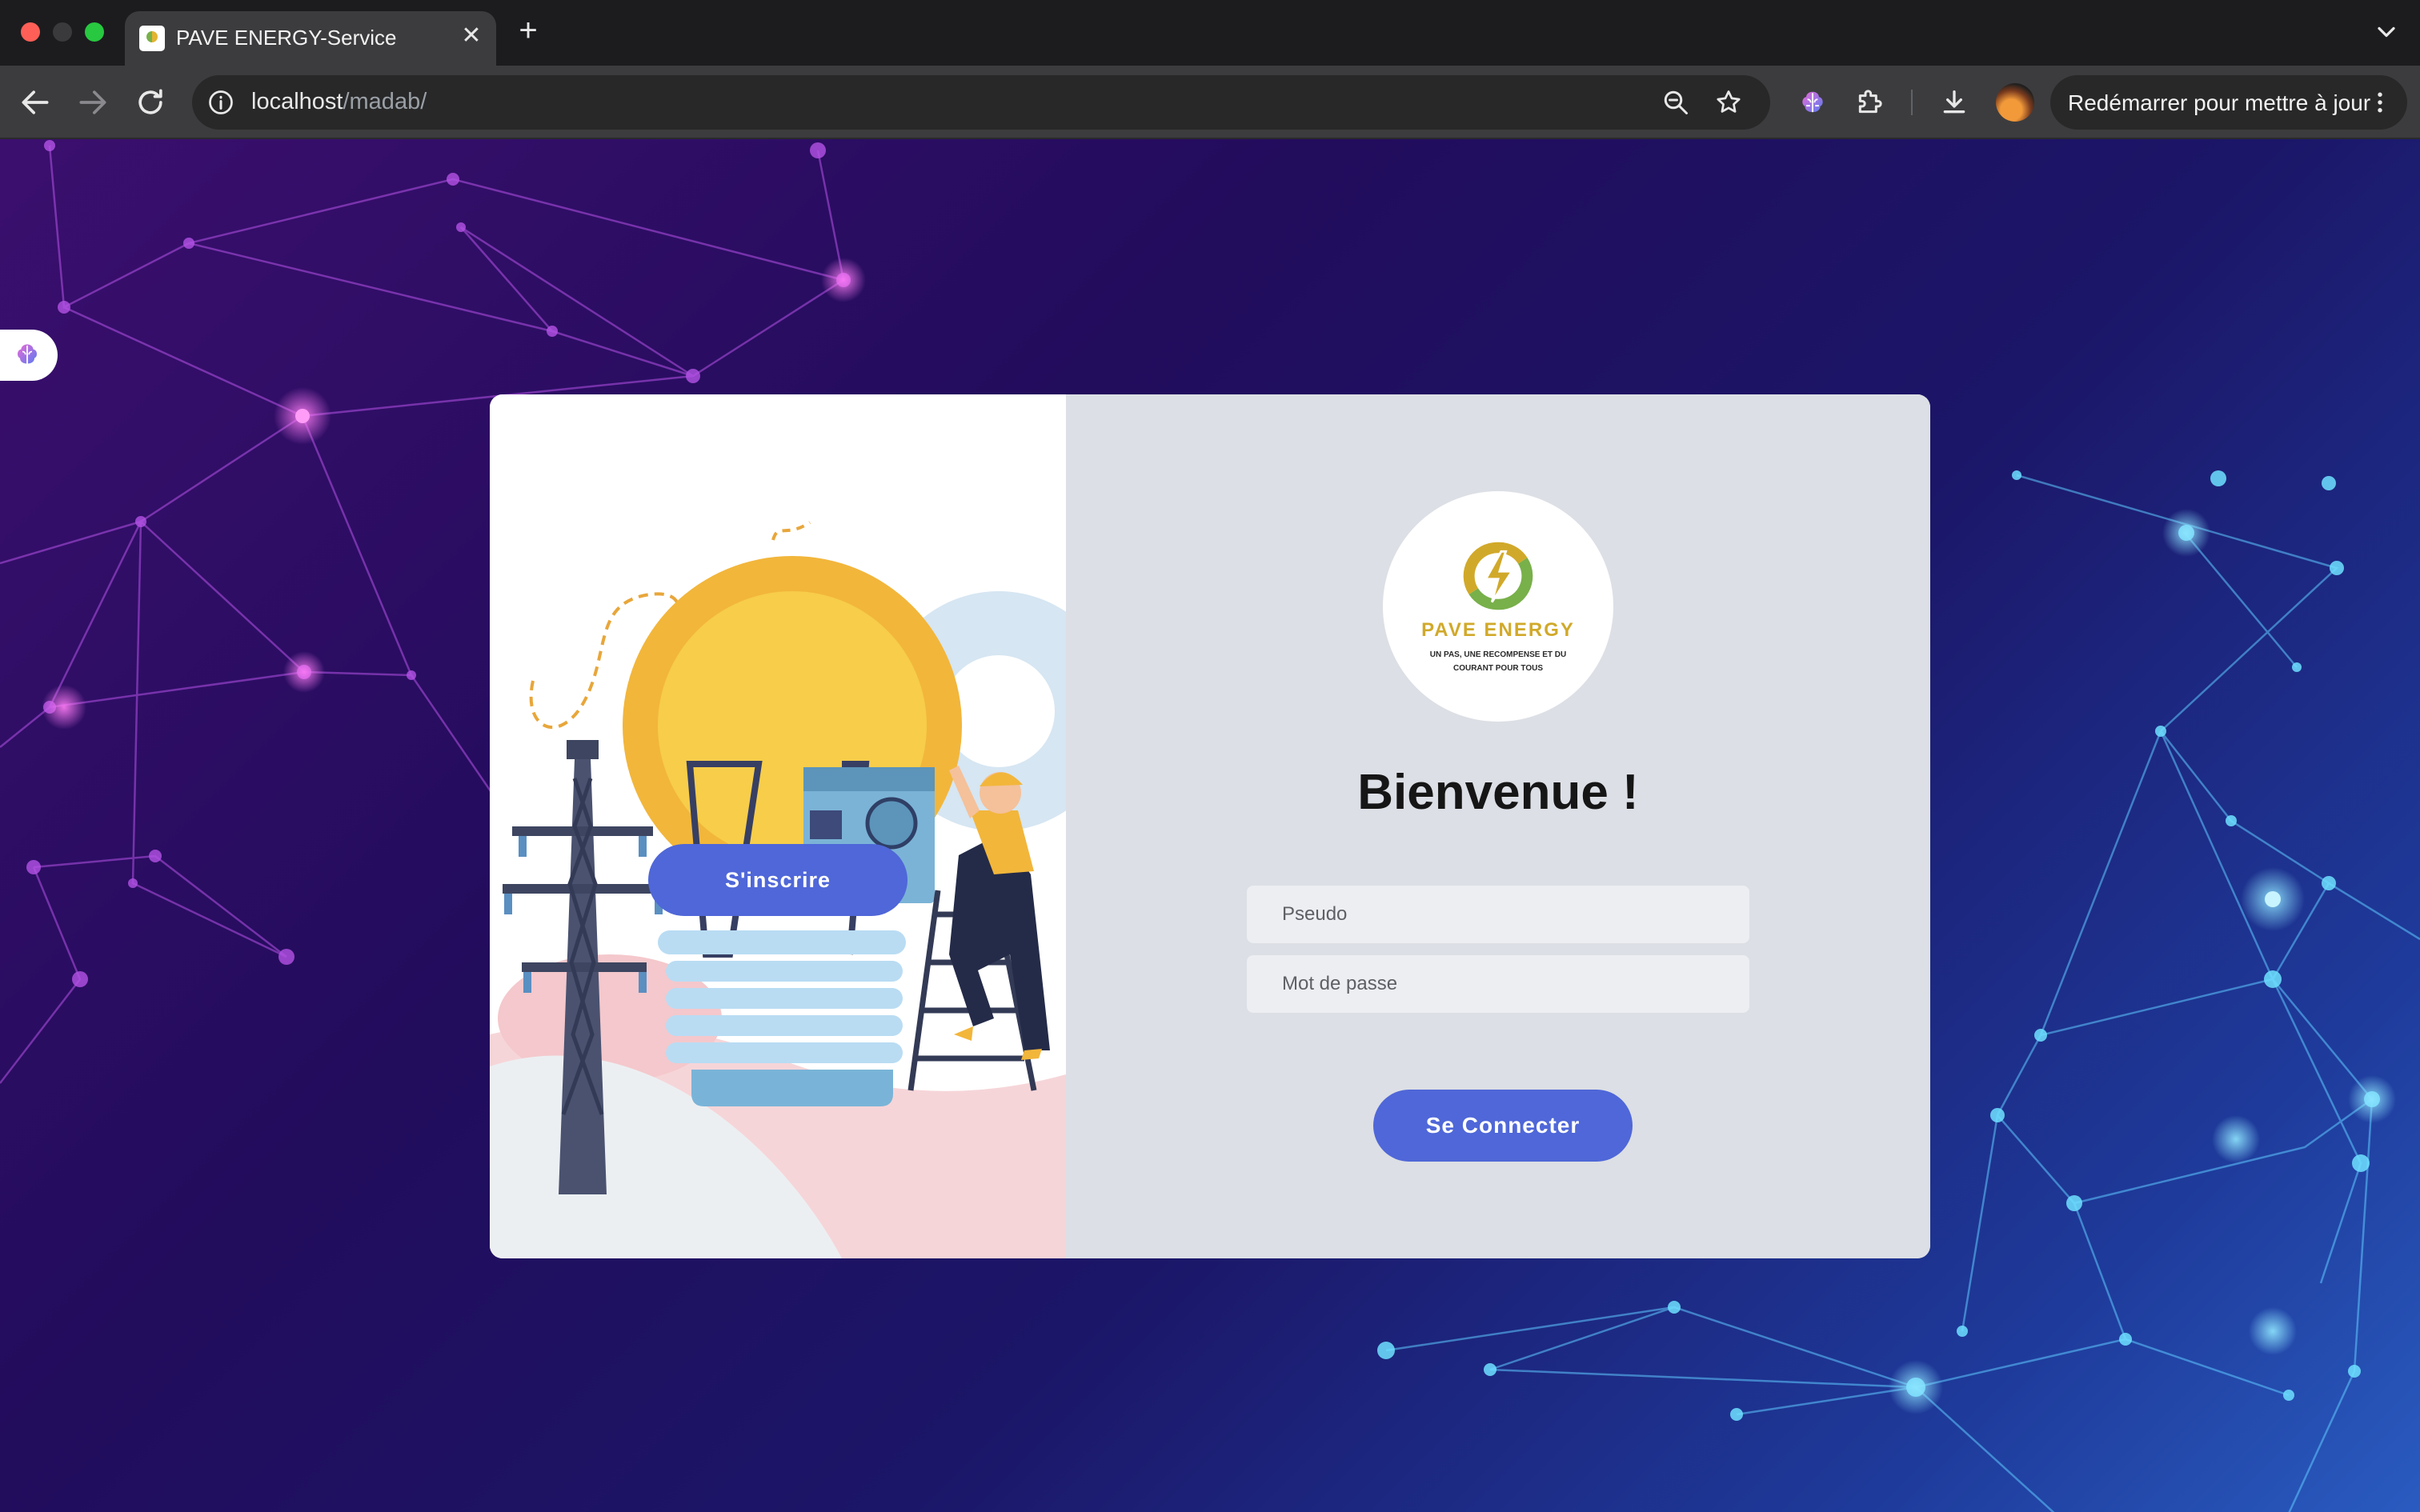 The width and height of the screenshot is (2420, 1512). What do you see at coordinates (35, 102) in the screenshot?
I see `back-icon` at bounding box center [35, 102].